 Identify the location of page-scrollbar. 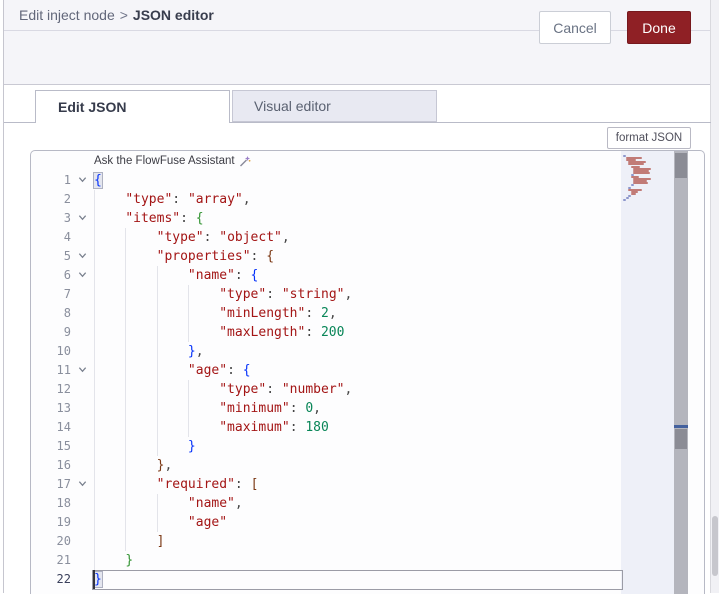
(714, 296).